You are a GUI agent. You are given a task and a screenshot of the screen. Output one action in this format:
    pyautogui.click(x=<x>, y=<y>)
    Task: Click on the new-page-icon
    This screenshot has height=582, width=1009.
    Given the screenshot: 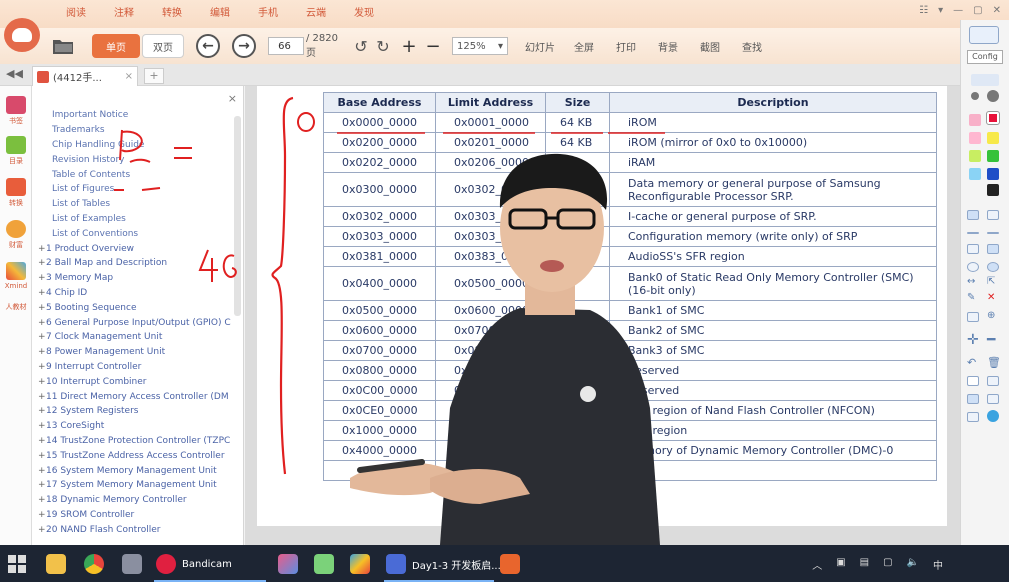 What is the action you would take?
    pyautogui.click(x=973, y=381)
    